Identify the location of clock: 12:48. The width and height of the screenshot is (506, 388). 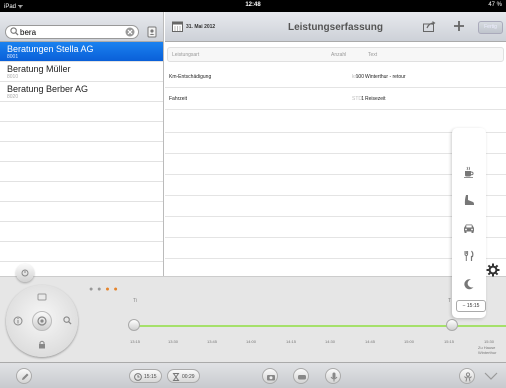
(253, 5).